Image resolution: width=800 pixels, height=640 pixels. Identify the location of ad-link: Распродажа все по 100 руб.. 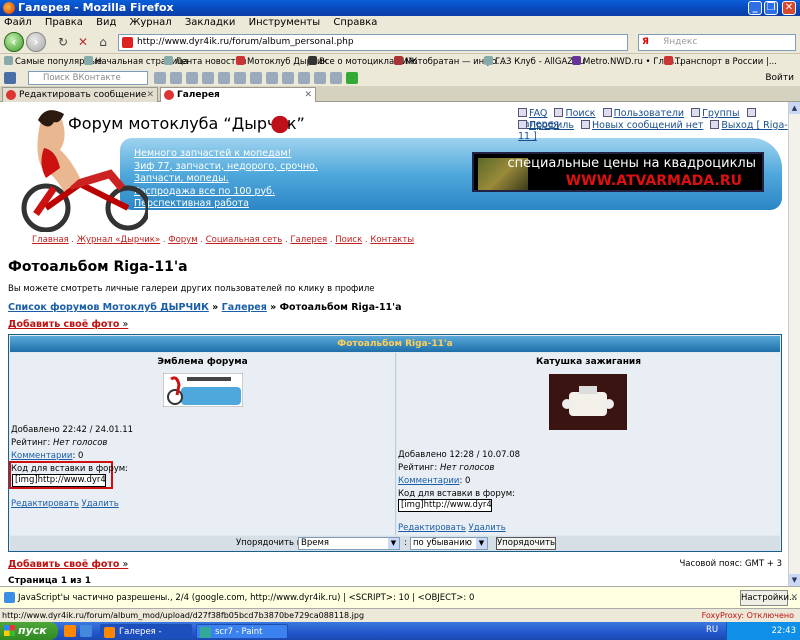
(226, 192).